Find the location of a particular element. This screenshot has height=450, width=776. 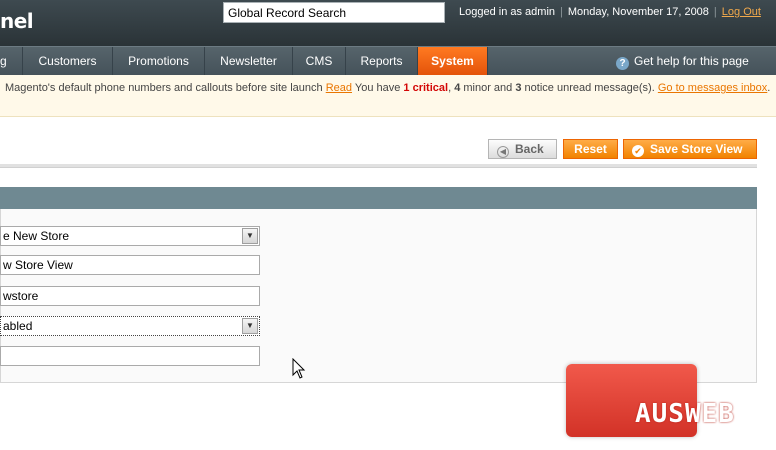

logout-link: Log Out is located at coordinates (741, 12).